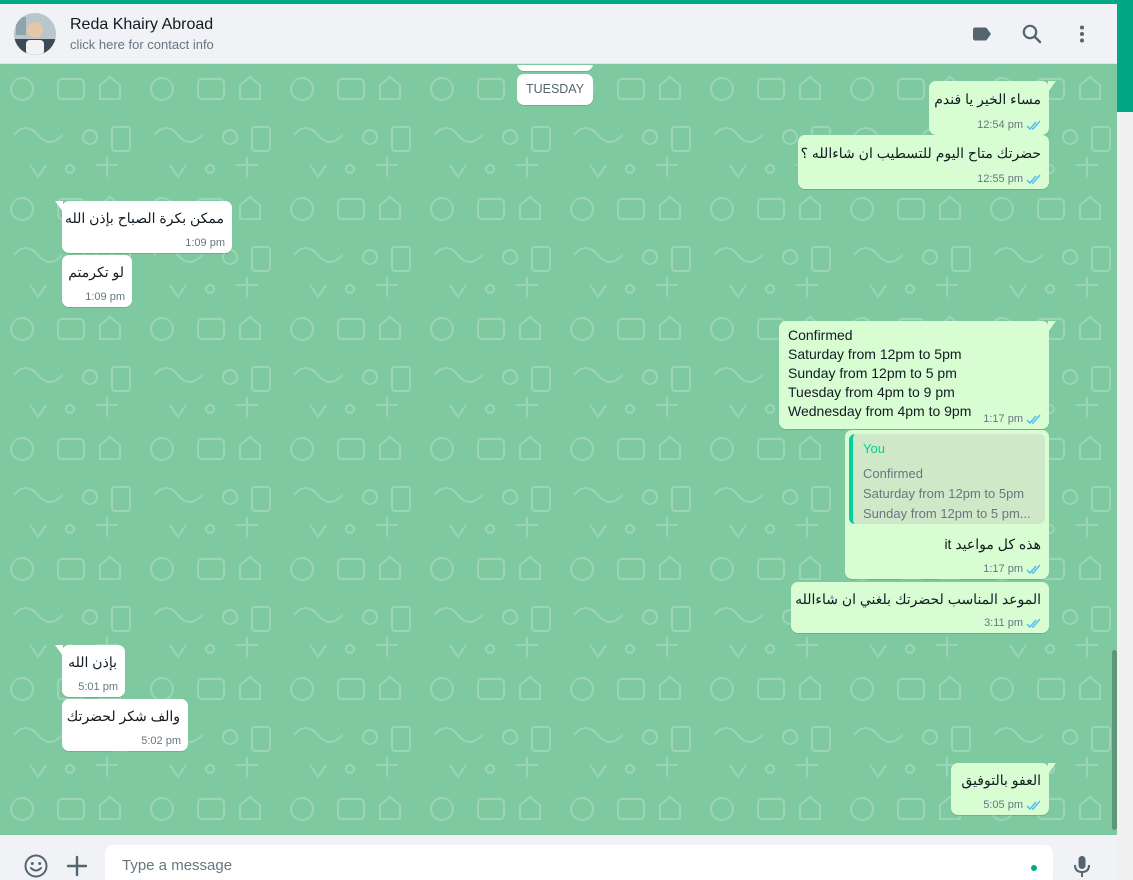  Describe the element at coordinates (579, 862) in the screenshot. I see `message-input` at that location.